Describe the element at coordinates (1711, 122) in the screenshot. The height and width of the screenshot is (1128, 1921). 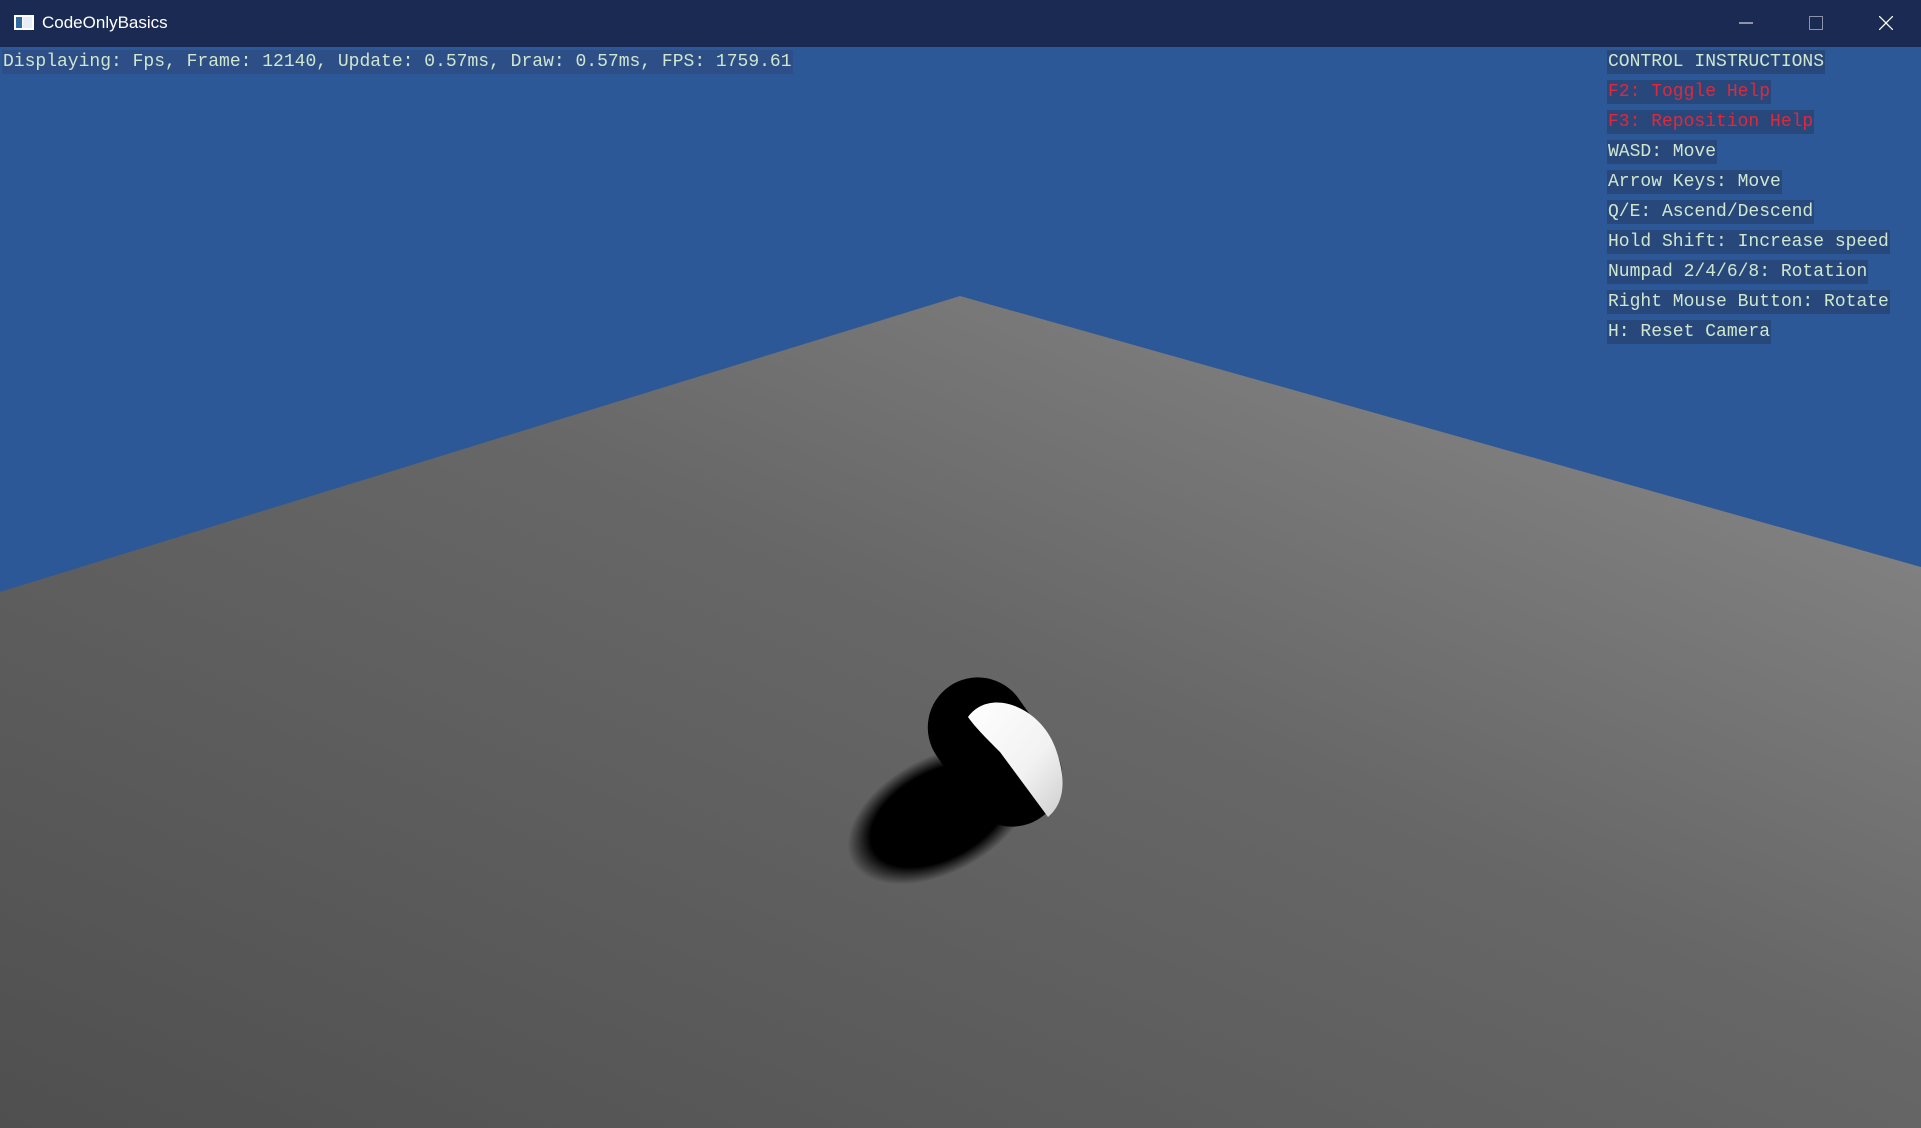
I see `help-line-reposition-help: F3: Reposition Help` at that location.